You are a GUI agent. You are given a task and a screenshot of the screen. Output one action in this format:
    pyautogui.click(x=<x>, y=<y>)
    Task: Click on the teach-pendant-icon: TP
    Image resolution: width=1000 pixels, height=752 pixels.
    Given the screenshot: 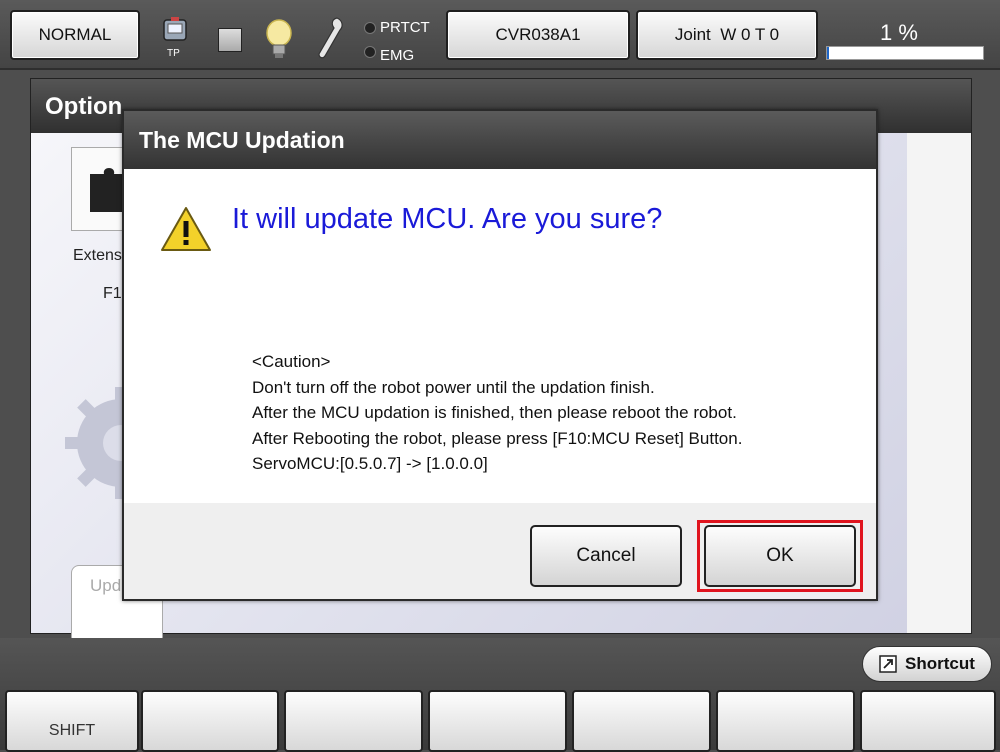 What is the action you would take?
    pyautogui.click(x=175, y=39)
    